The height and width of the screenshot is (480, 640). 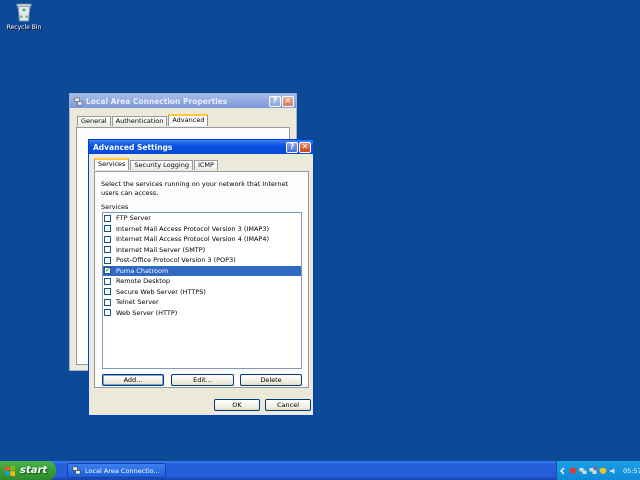 What do you see at coordinates (202, 302) in the screenshot?
I see `service-item-telnet: Telnet Server` at bounding box center [202, 302].